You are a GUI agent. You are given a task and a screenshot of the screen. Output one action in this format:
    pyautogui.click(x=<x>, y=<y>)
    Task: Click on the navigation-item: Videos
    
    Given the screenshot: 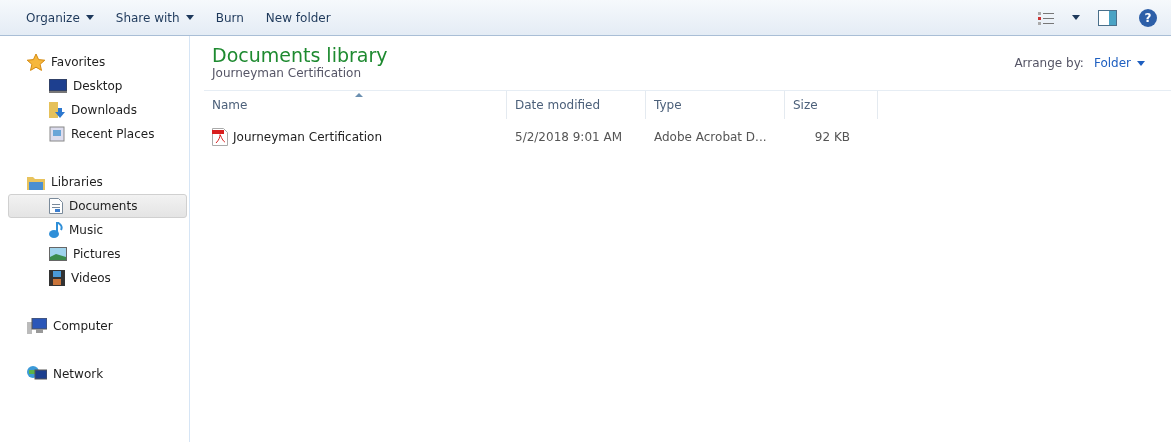 What is the action you would take?
    pyautogui.click(x=97, y=278)
    